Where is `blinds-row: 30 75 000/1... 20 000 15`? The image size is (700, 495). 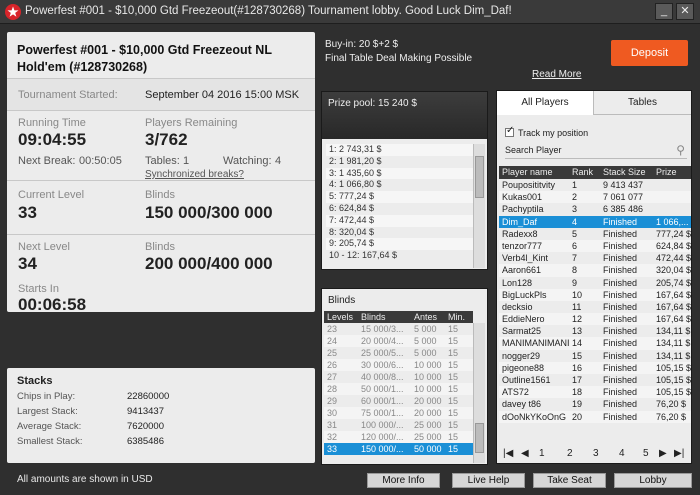
blinds-row: 30 75 000/1... 20 000 15 is located at coordinates (398, 413).